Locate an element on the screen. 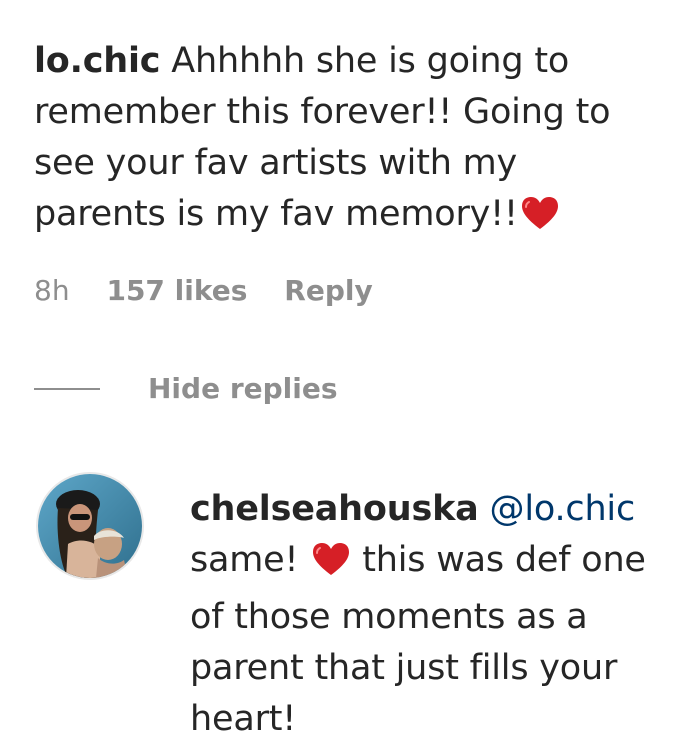 Image resolution: width=680 pixels, height=749 pixels. hide-replies-button: Hide replies is located at coordinates (186, 388).